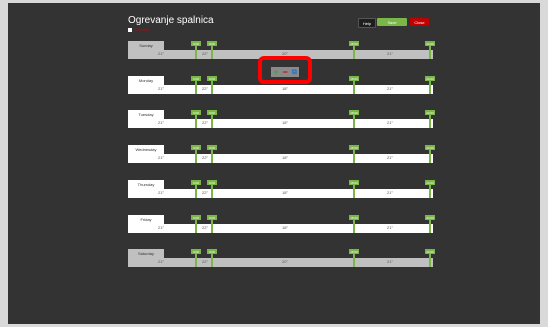 The image size is (548, 327). What do you see at coordinates (146, 219) in the screenshot?
I see `day-tab: Friday` at bounding box center [146, 219].